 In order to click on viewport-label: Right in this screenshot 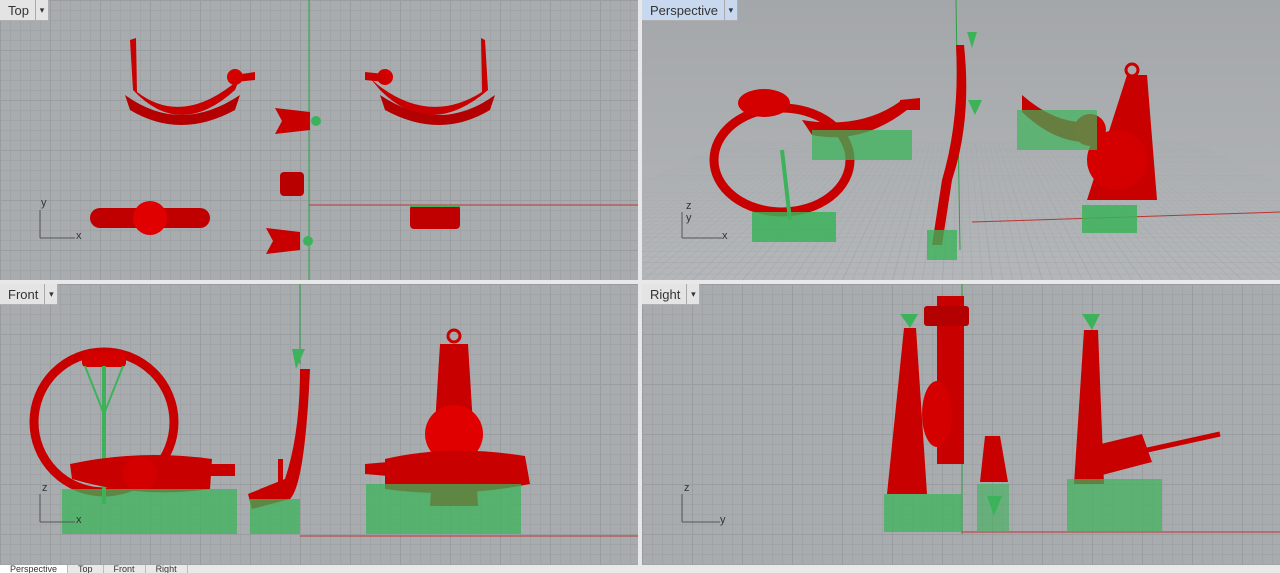, I will do `click(665, 294)`.